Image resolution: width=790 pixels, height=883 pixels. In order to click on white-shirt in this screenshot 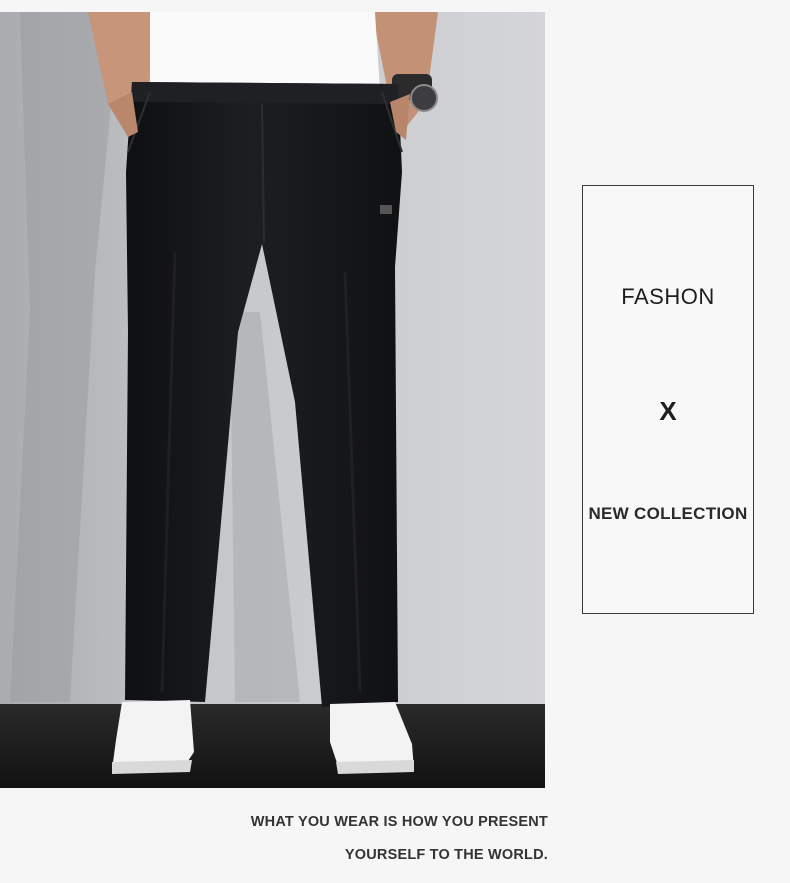, I will do `click(265, 52)`.